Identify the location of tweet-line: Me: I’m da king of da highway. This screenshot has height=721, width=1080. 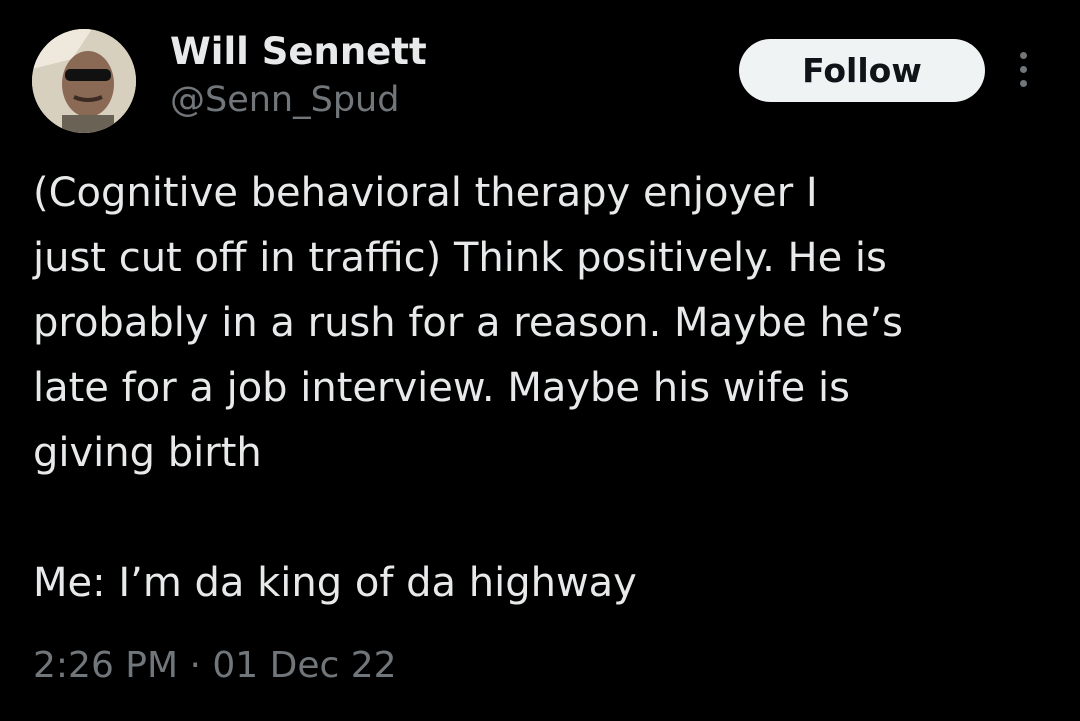
(335, 583).